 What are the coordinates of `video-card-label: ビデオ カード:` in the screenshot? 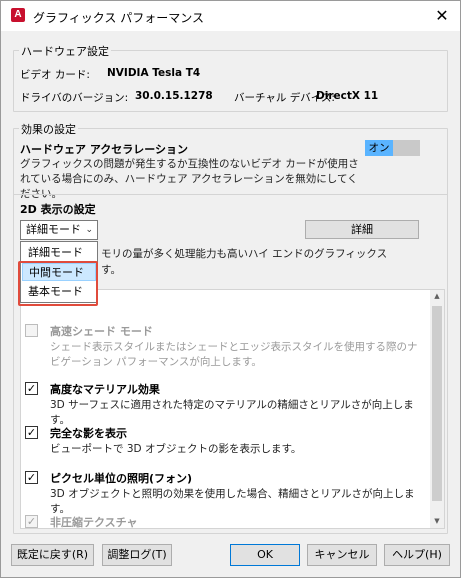 It's located at (55, 75).